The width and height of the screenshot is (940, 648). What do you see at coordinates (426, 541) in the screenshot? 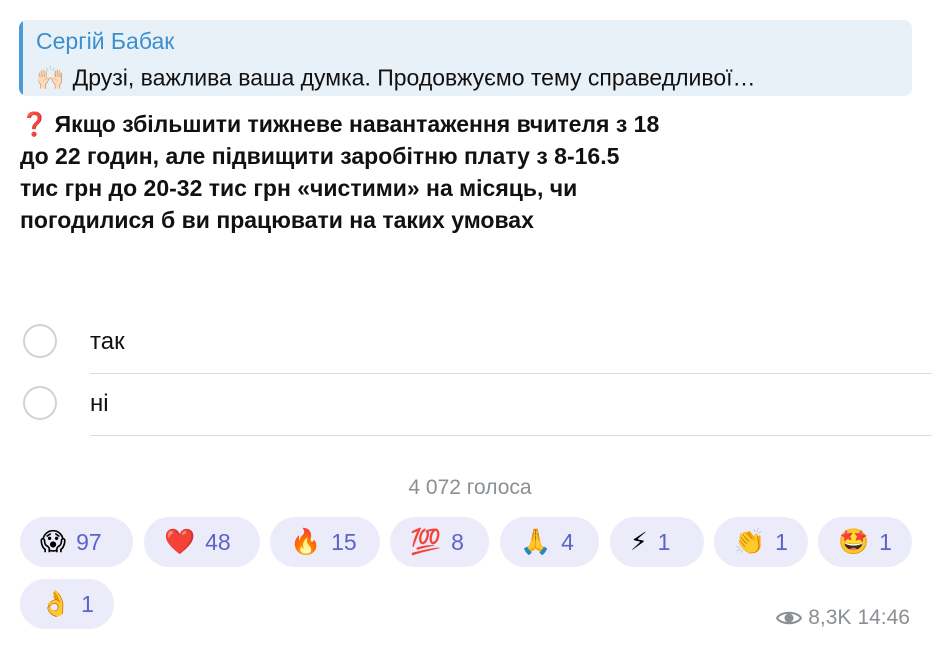
I see `hundred-emoji-icon: 💯` at bounding box center [426, 541].